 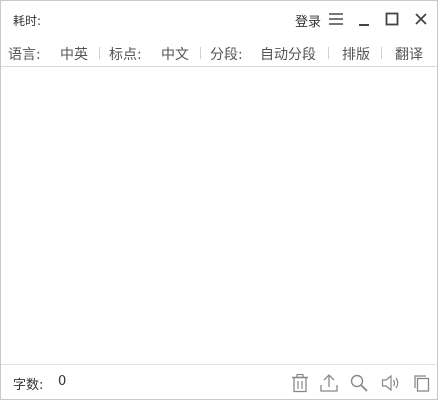 I want to click on segment-label: 分段:, so click(x=226, y=55).